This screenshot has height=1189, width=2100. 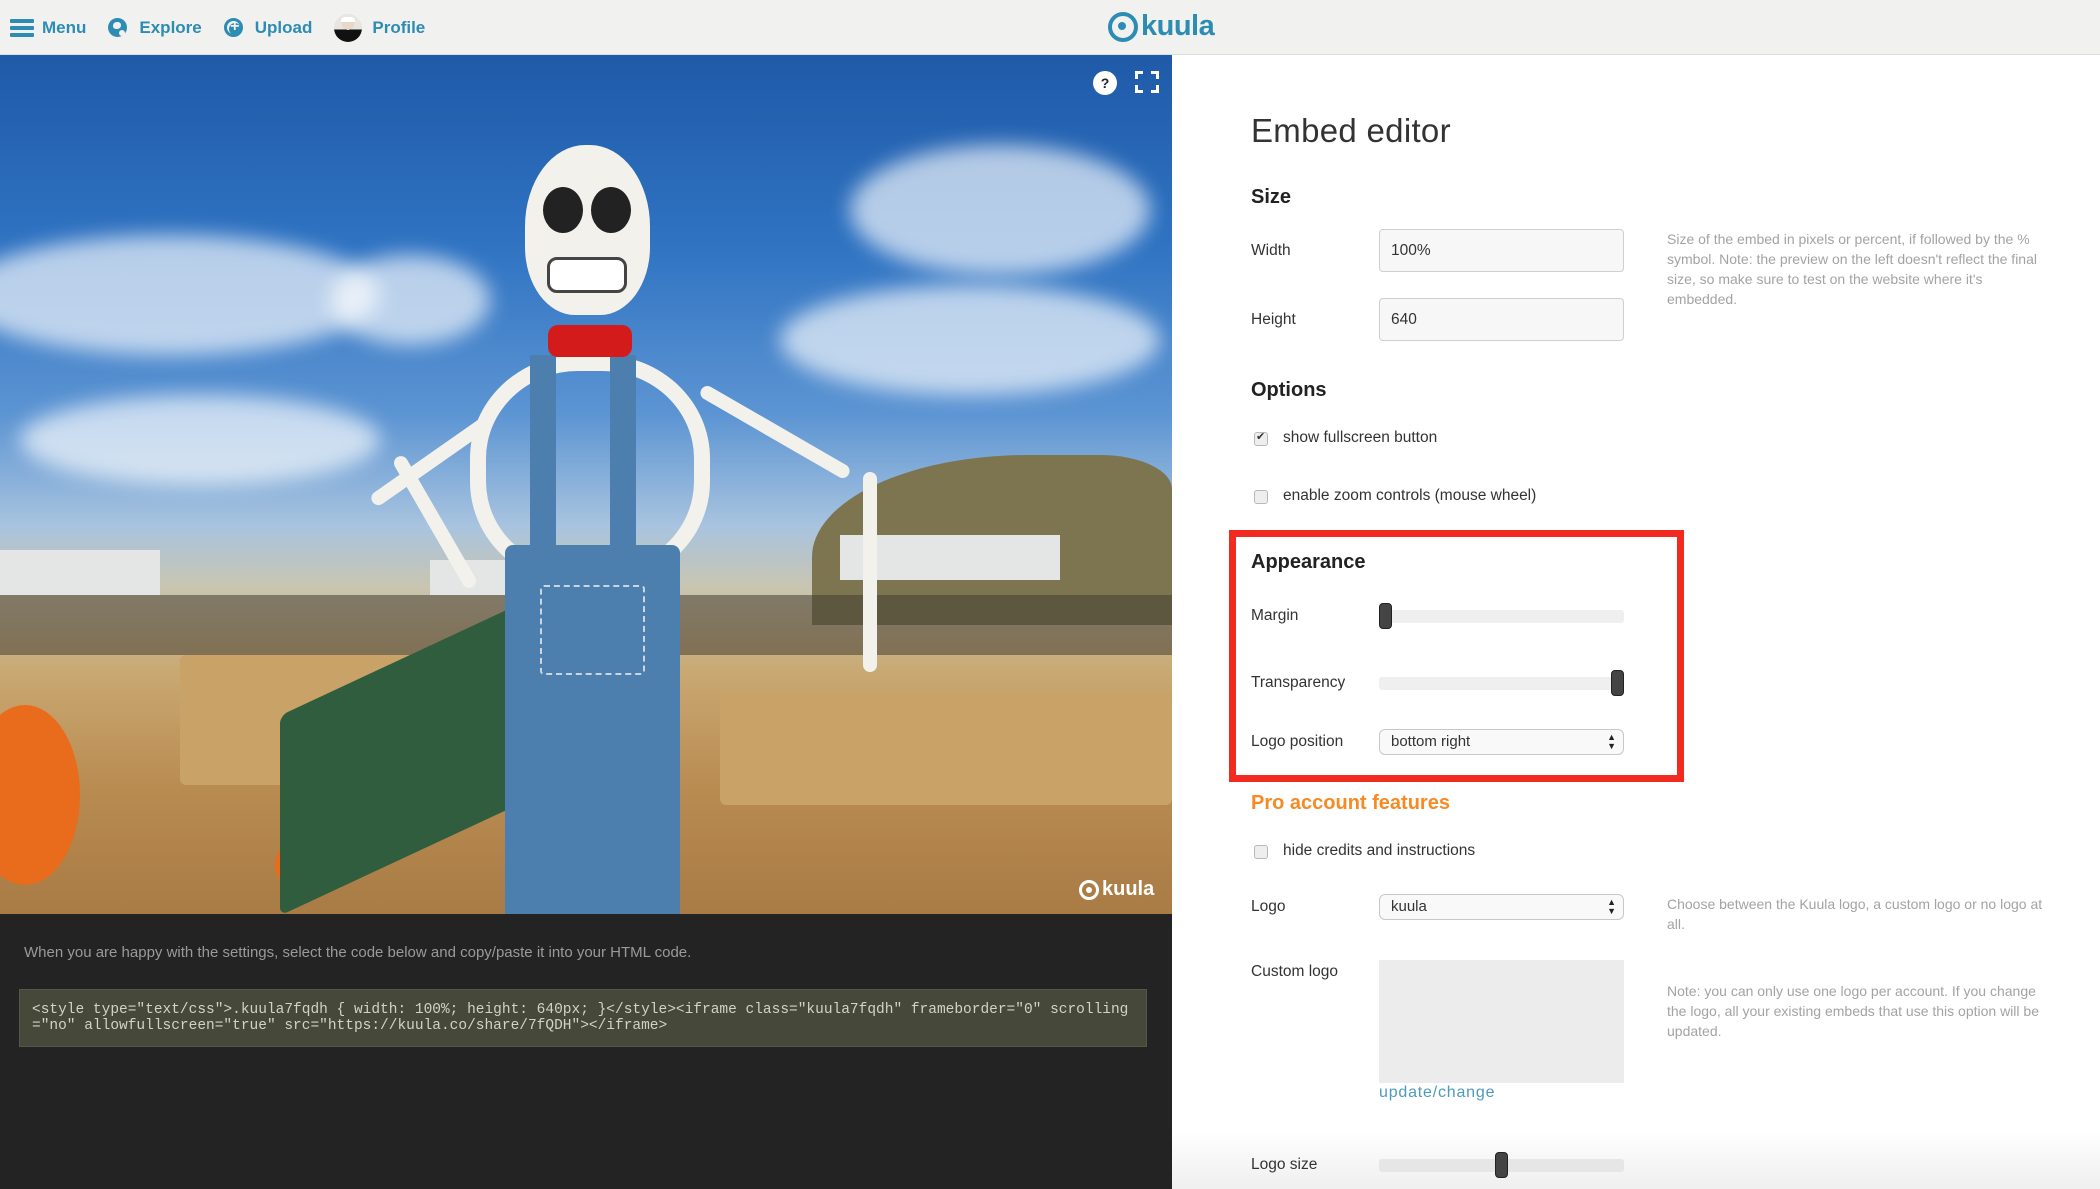 I want to click on nav-menu: Menu, so click(x=48, y=28).